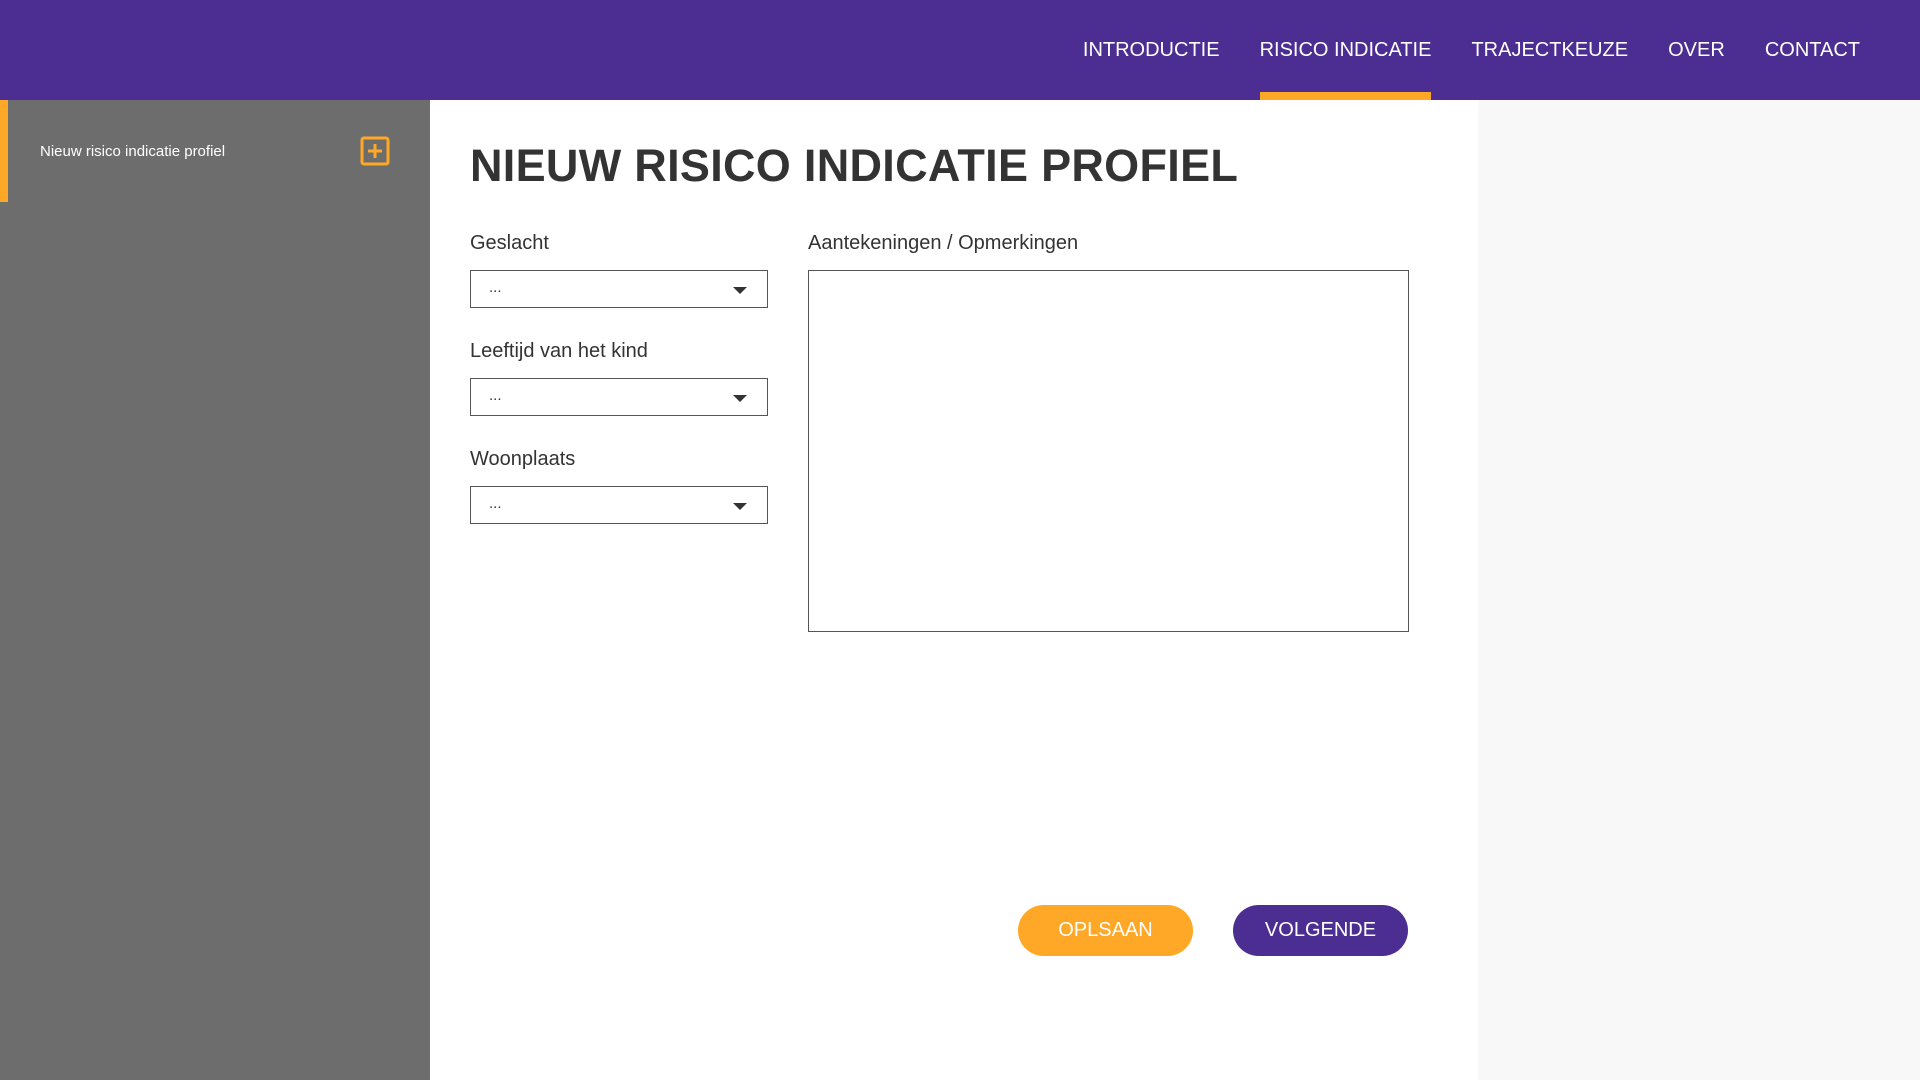  I want to click on nav-item-risico-indicatie: RISICO INDICATIE, so click(1346, 50).